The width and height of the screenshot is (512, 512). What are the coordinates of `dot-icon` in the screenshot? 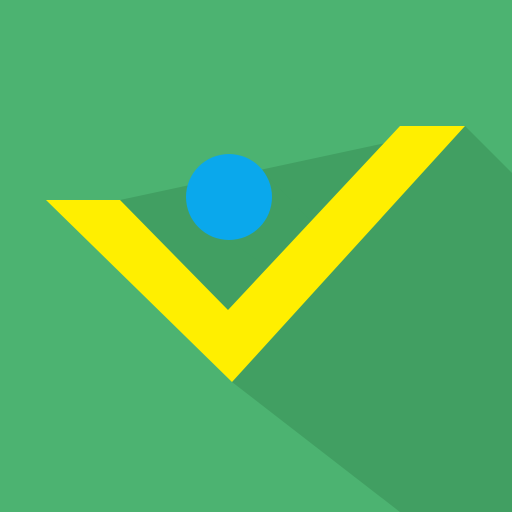 It's located at (229, 197).